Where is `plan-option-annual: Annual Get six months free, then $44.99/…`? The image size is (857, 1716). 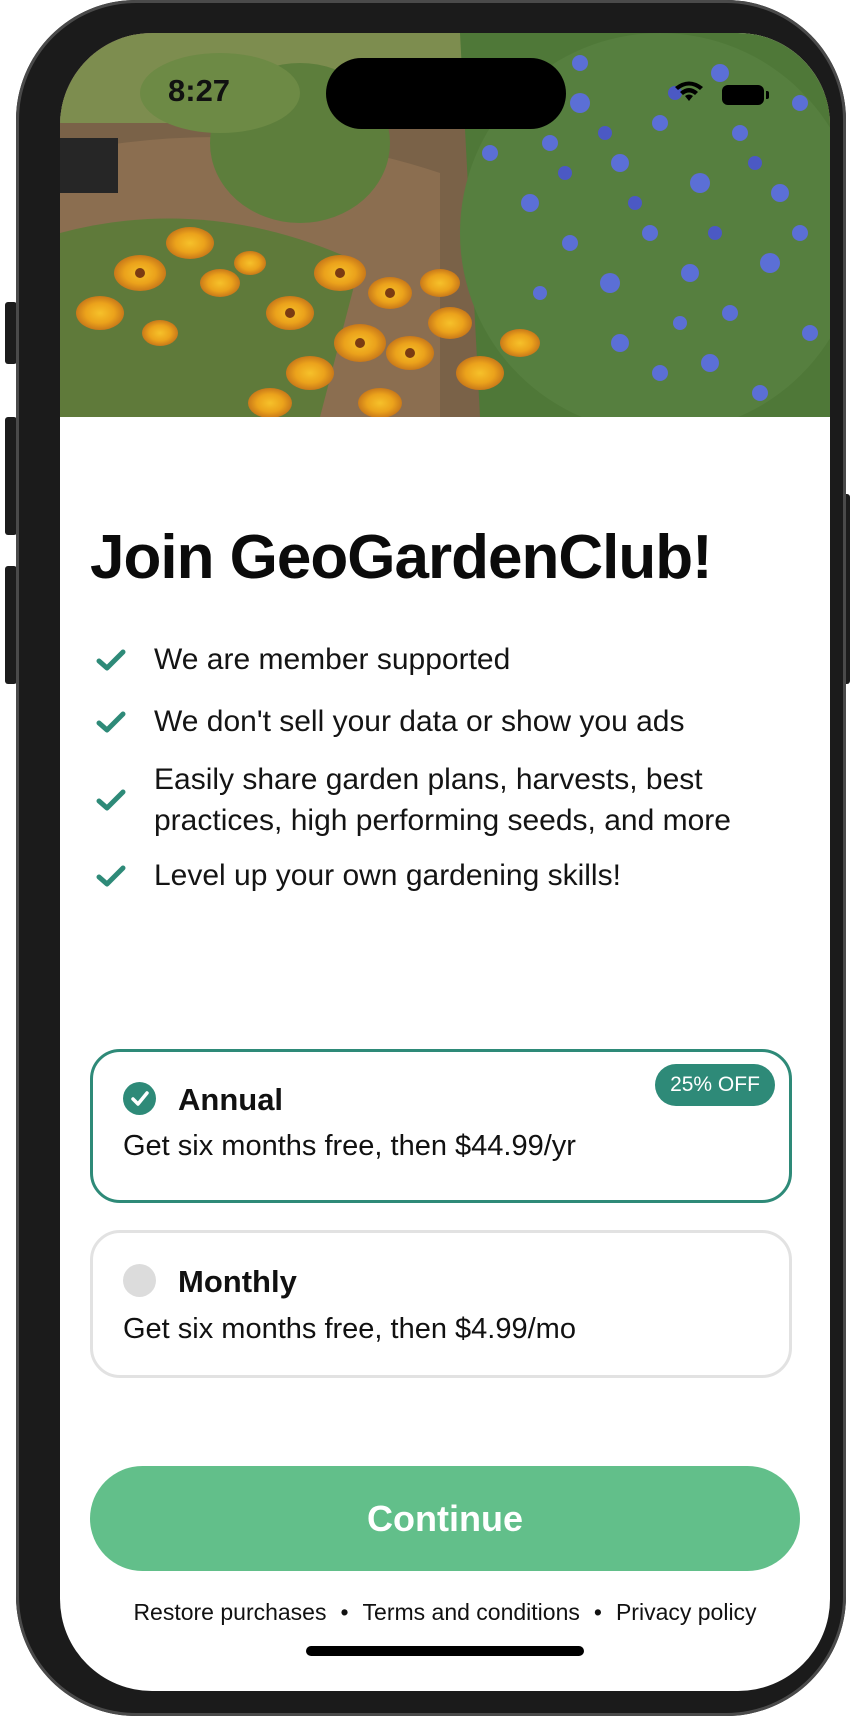 plan-option-annual: Annual Get six months free, then $44.99/… is located at coordinates (441, 1126).